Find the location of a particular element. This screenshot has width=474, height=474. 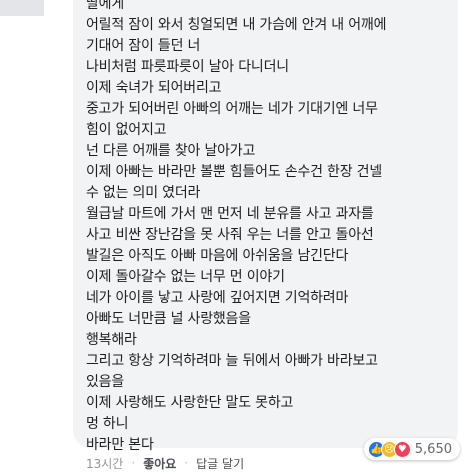

love-icon: ♥ is located at coordinates (402, 449).